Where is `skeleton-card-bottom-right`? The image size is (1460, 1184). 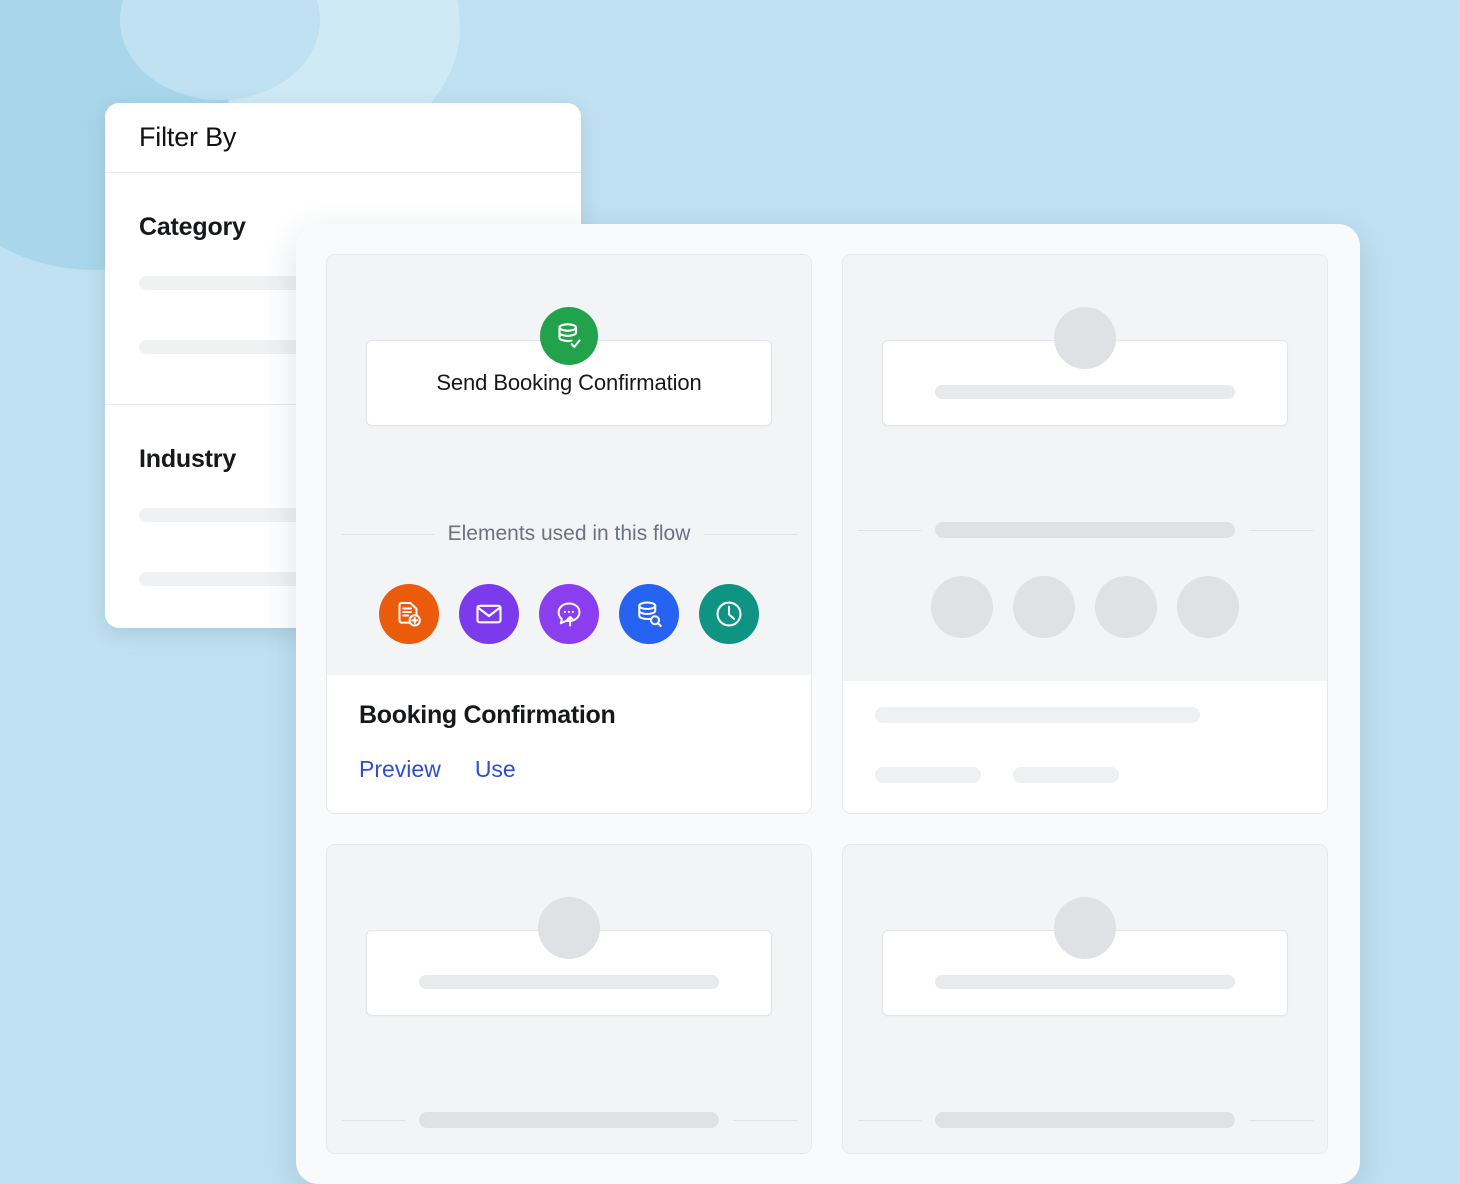 skeleton-card-bottom-right is located at coordinates (1085, 999).